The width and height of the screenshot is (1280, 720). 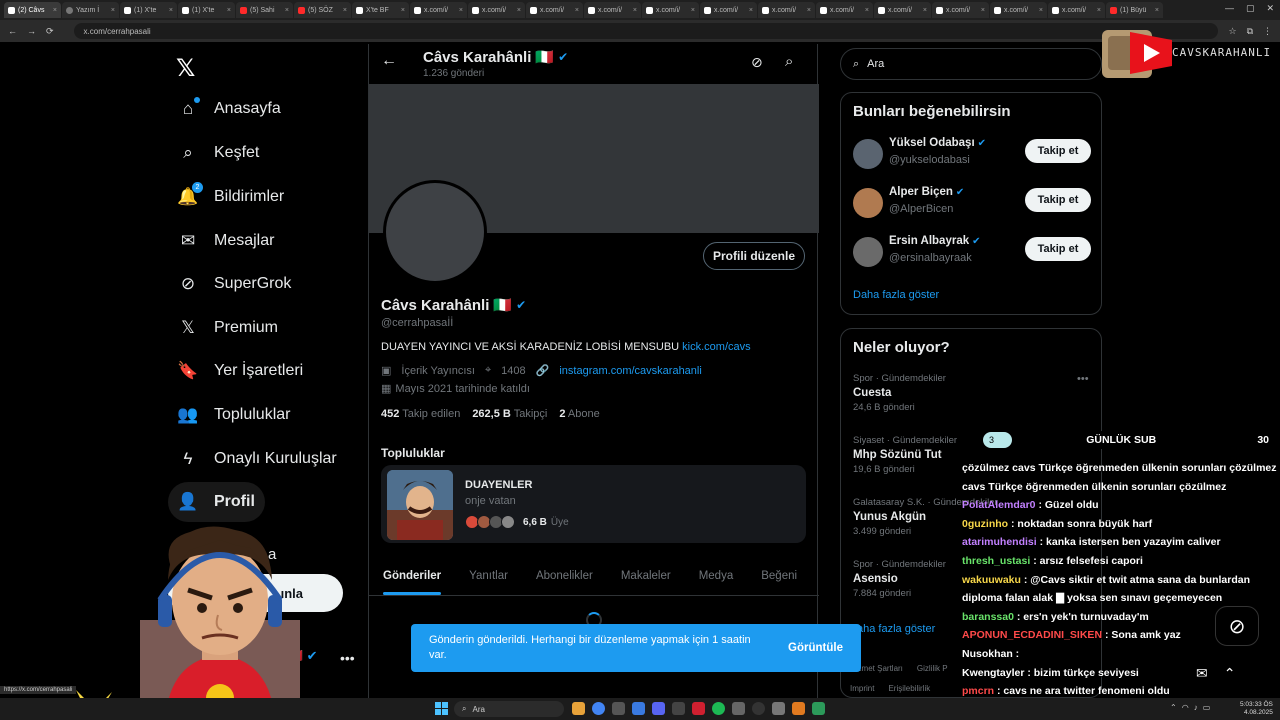 What do you see at coordinates (509, 414) in the screenshot?
I see `followers-link: 262,5 B Takipçi` at bounding box center [509, 414].